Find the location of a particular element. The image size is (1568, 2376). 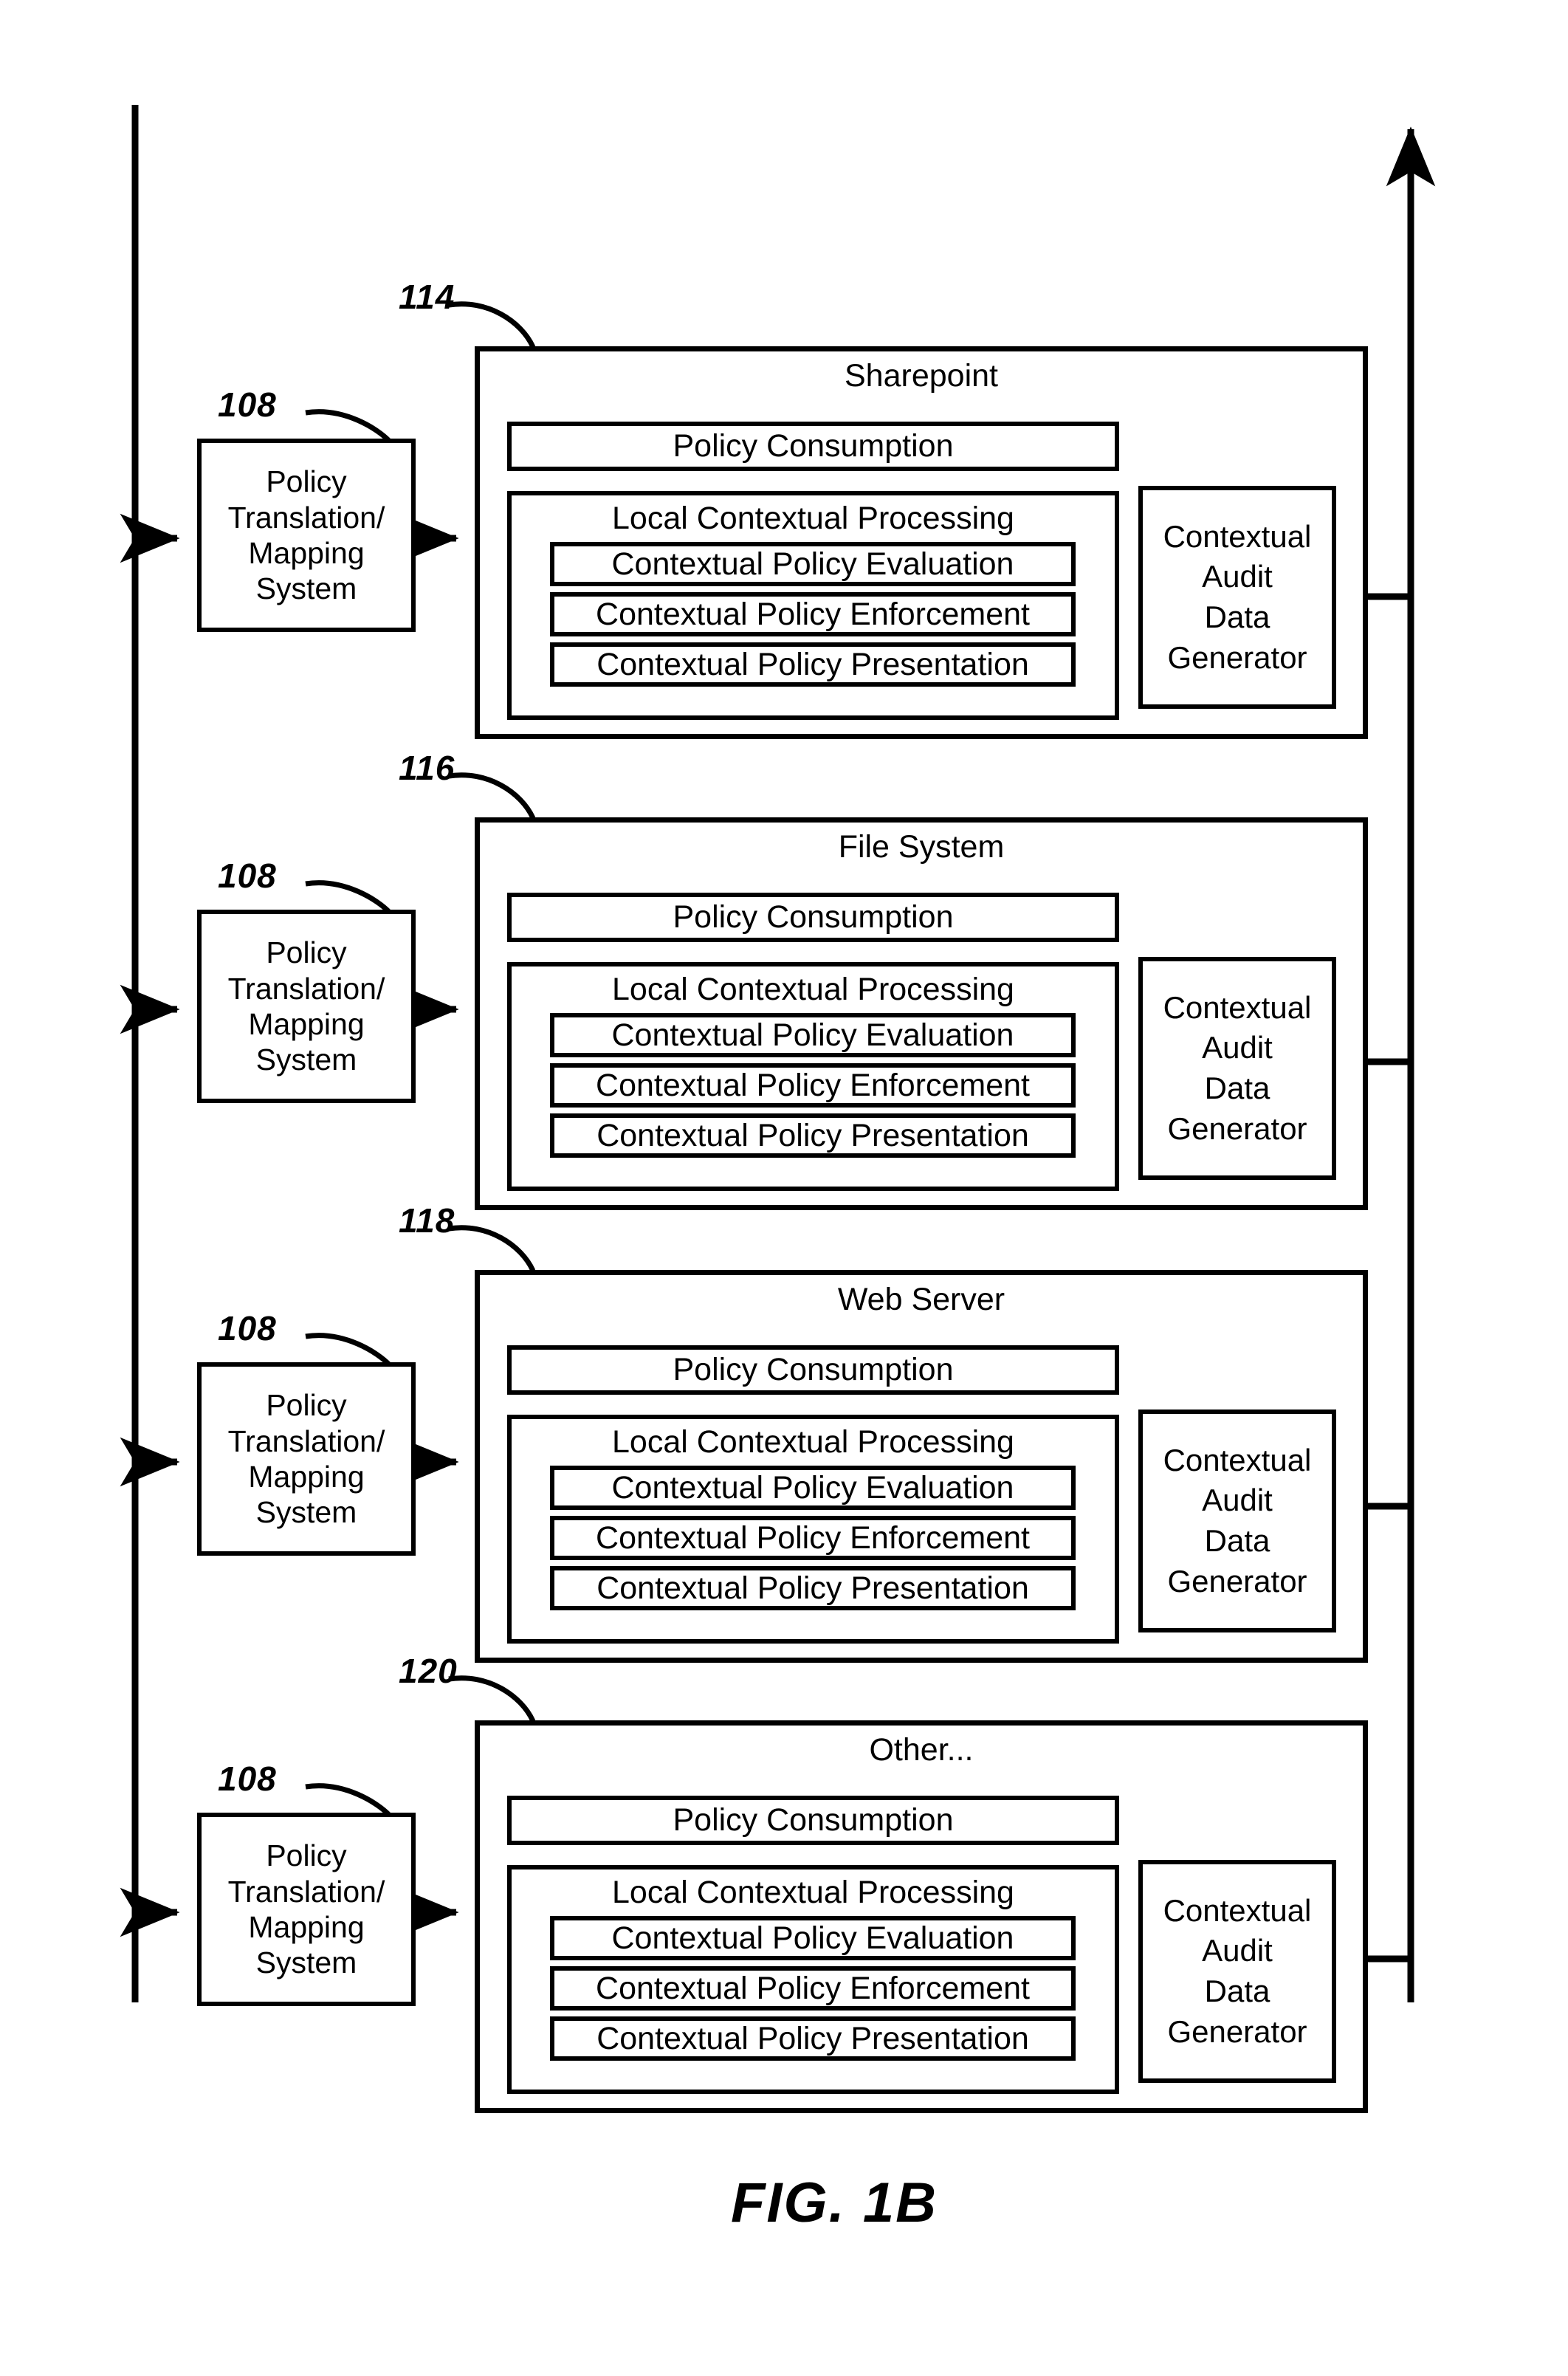

contextual-policy-enforcement-web-server: Contextual Policy Enforcement is located at coordinates (813, 1538).